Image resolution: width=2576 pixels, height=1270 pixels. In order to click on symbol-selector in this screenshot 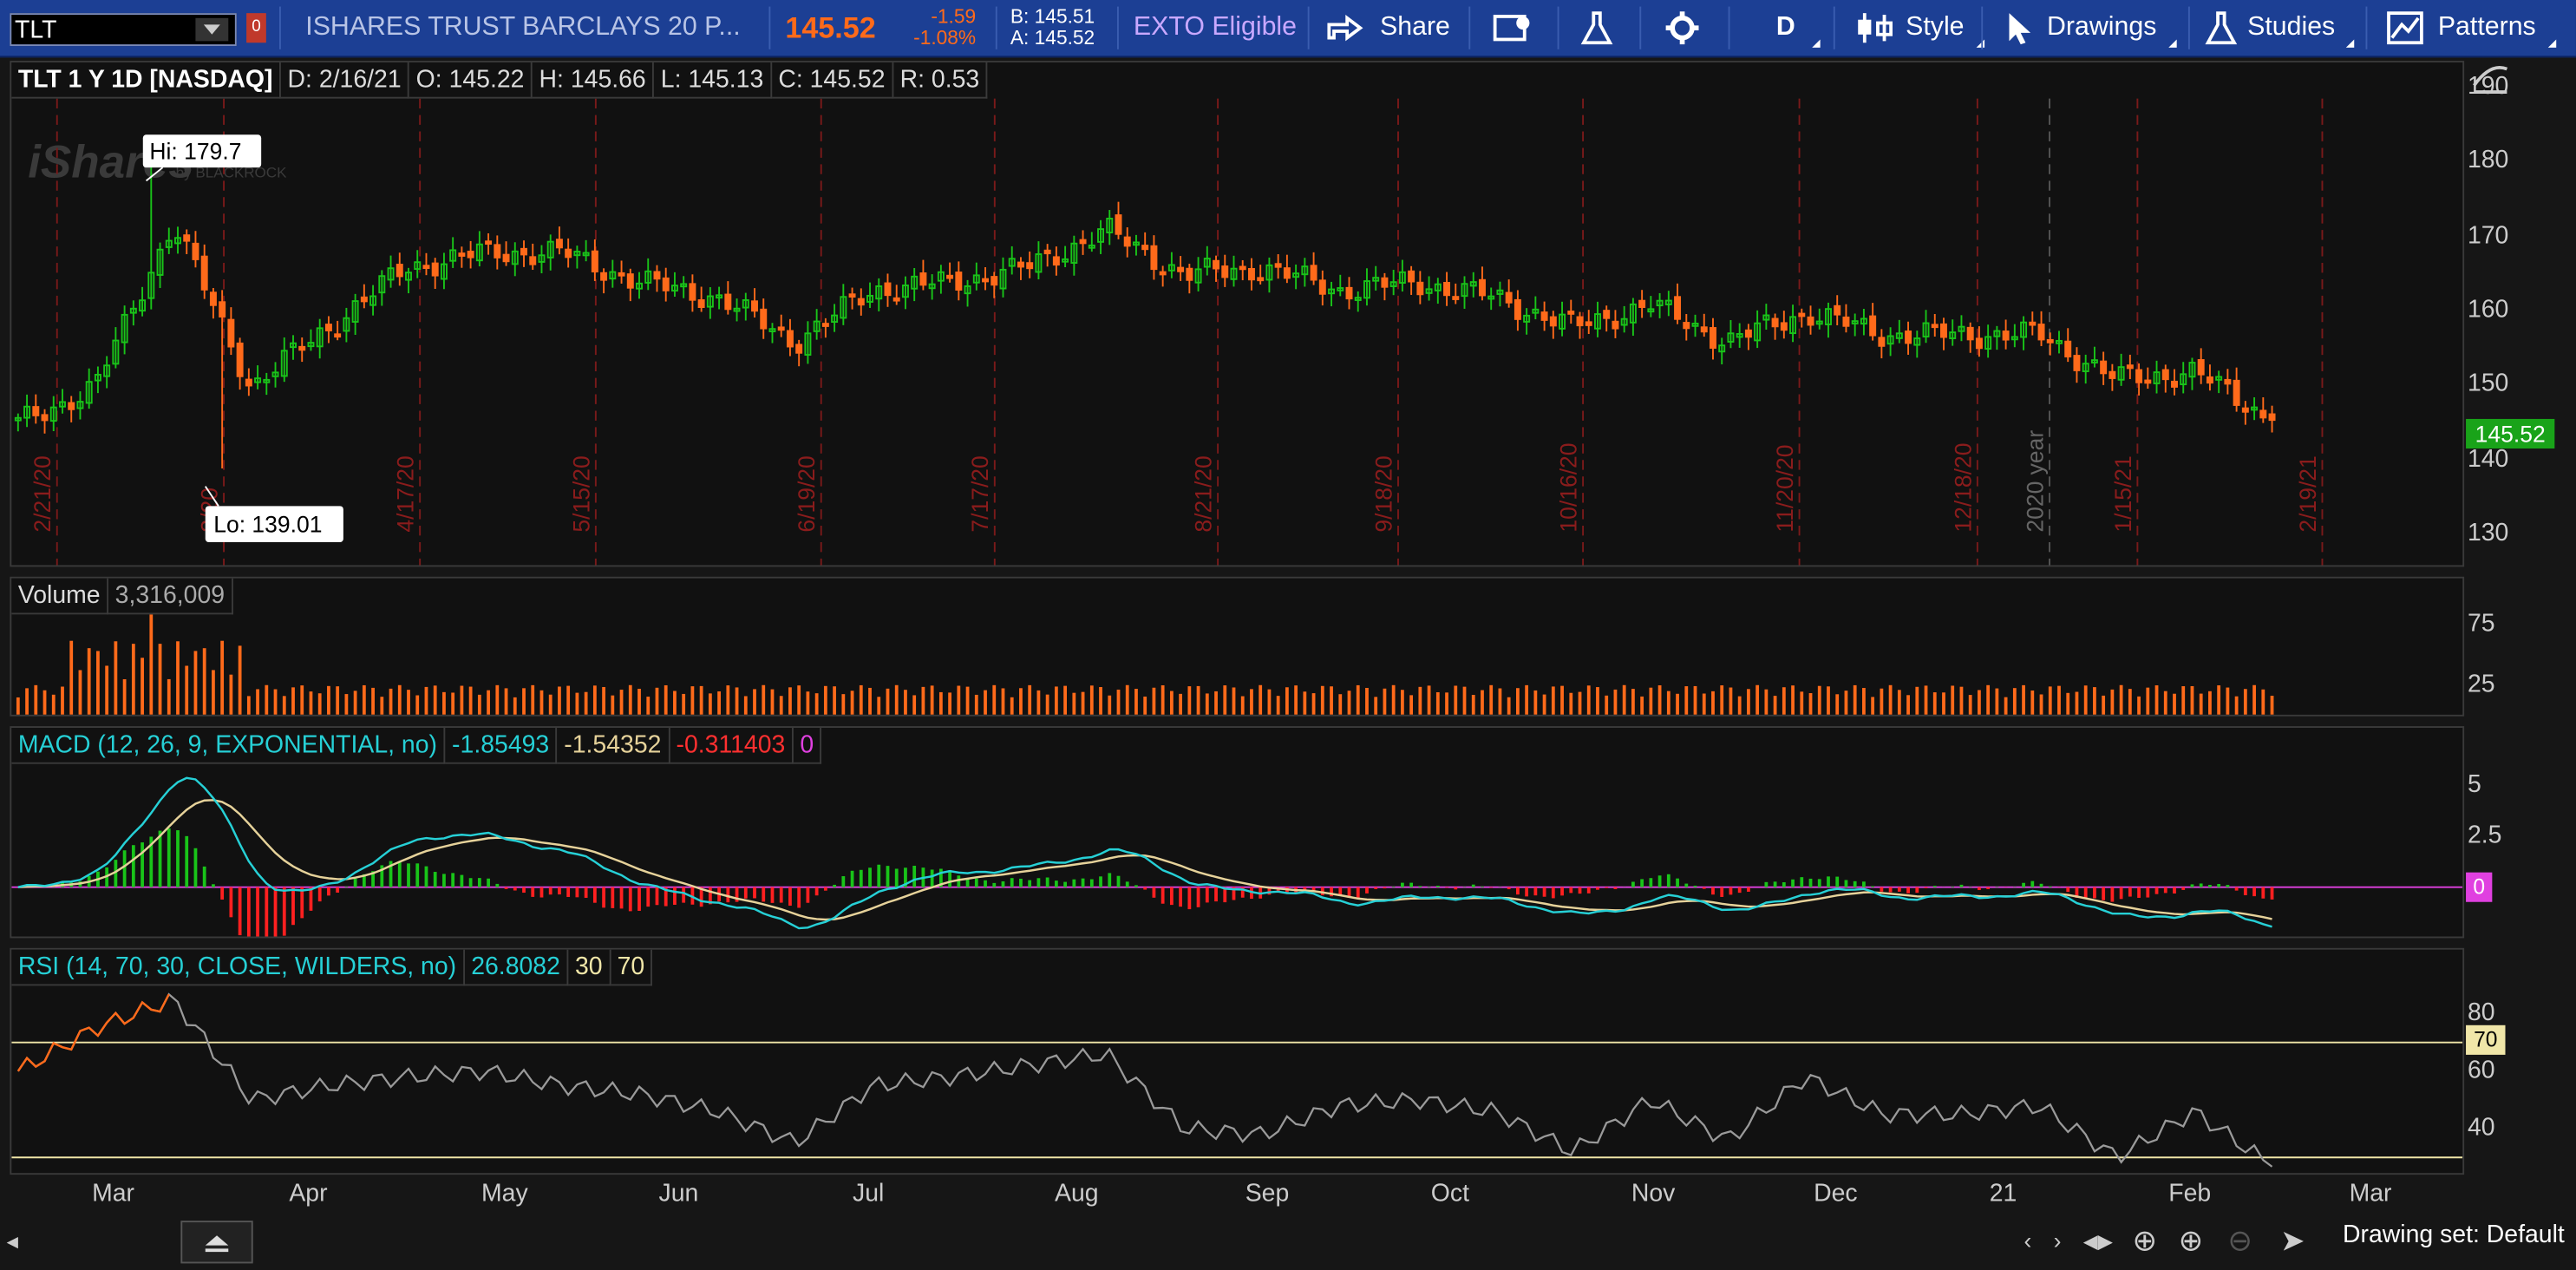, I will do `click(123, 30)`.